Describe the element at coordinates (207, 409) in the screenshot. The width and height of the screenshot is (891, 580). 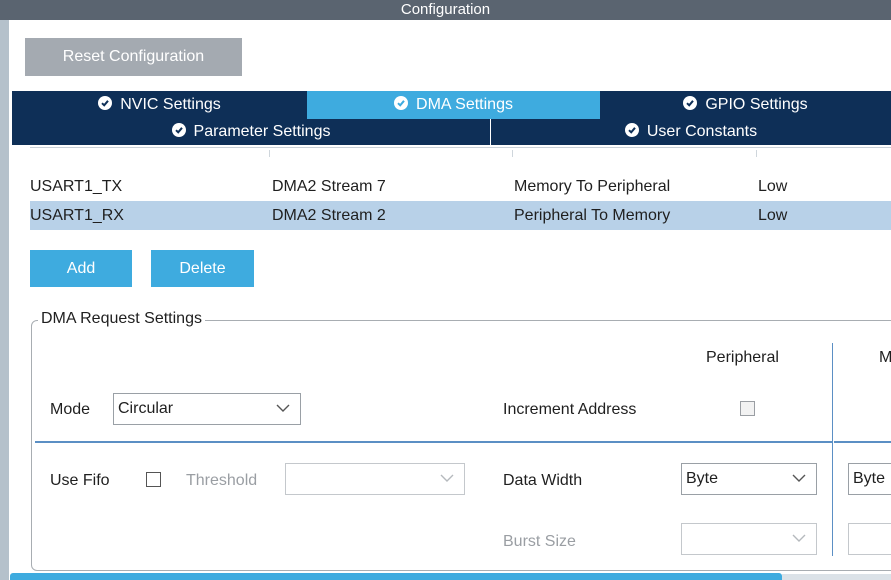
I see `mode-select: Circular` at that location.